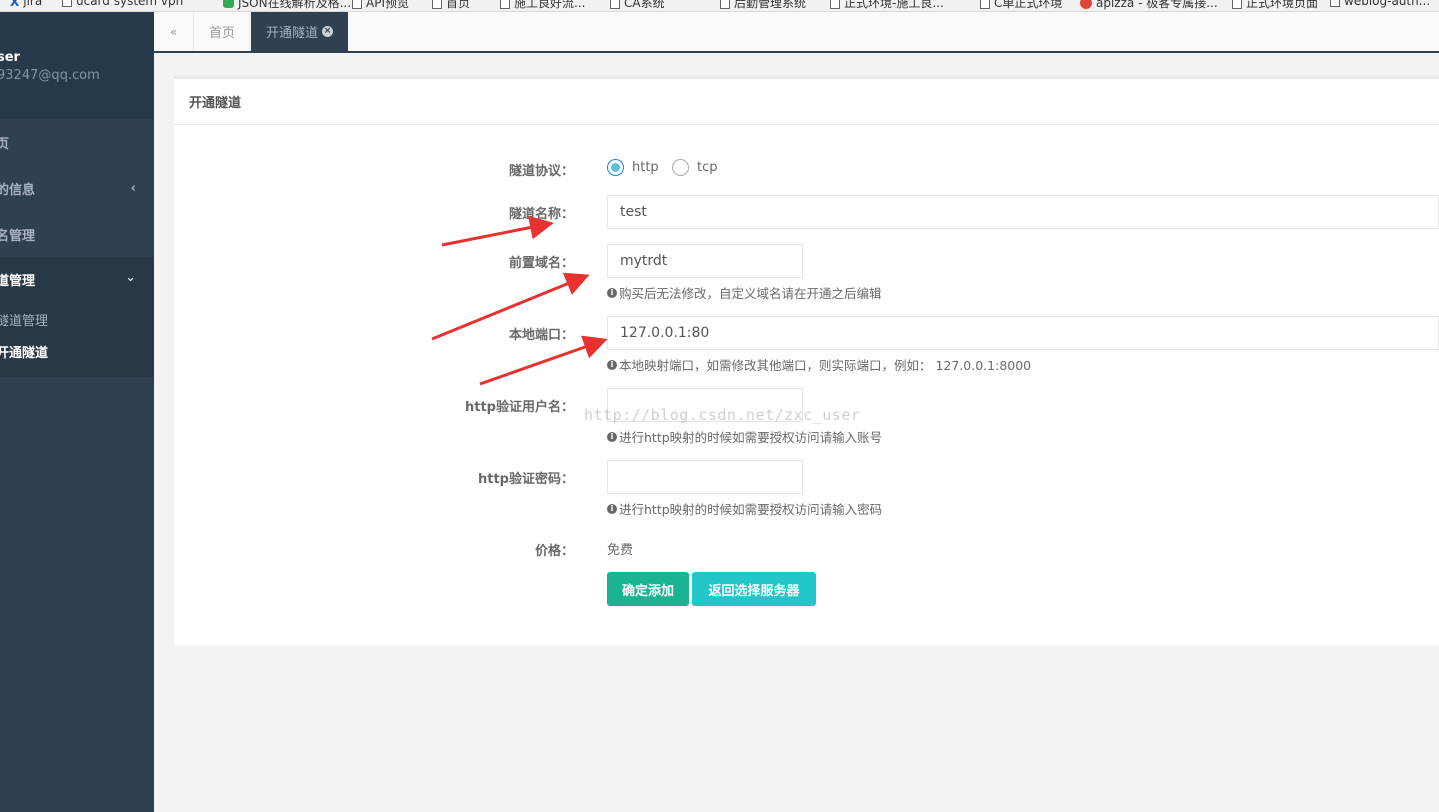 This screenshot has height=812, width=1439. I want to click on radio-checked-icon, so click(615, 167).